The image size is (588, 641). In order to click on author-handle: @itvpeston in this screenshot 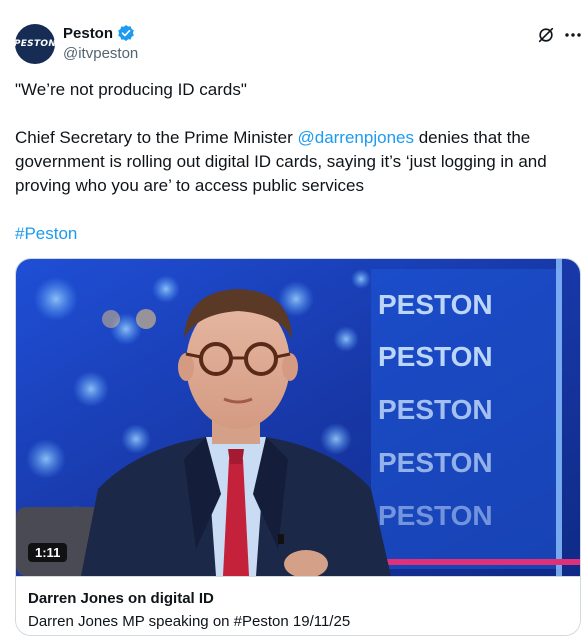, I will do `click(100, 53)`.